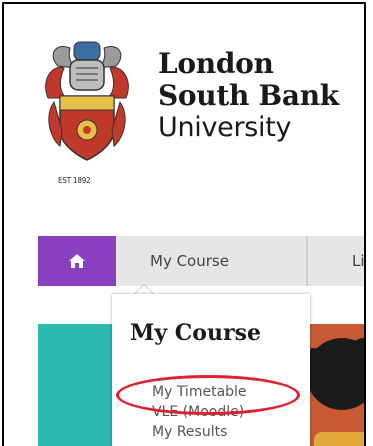 The width and height of the screenshot is (373, 446). I want to click on established-label: EST 1892, so click(74, 180).